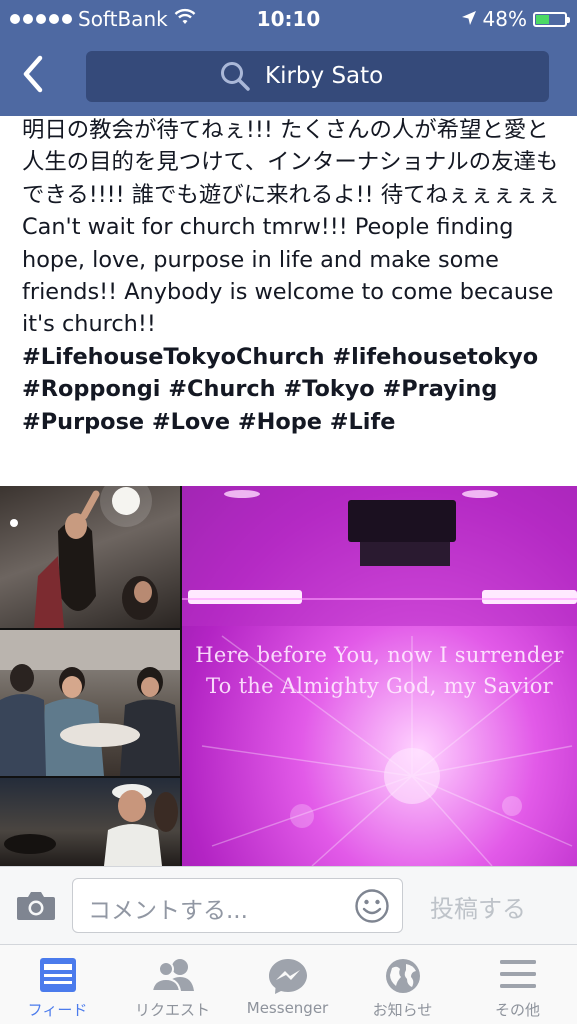 The image size is (577, 1025). I want to click on tab-label: フィード, so click(57, 1010).